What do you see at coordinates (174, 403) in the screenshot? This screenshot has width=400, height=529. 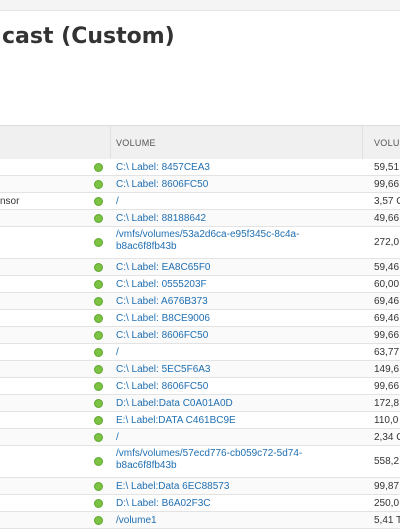 I see `volume-label: D:\ Label:Data C0A01A0D` at bounding box center [174, 403].